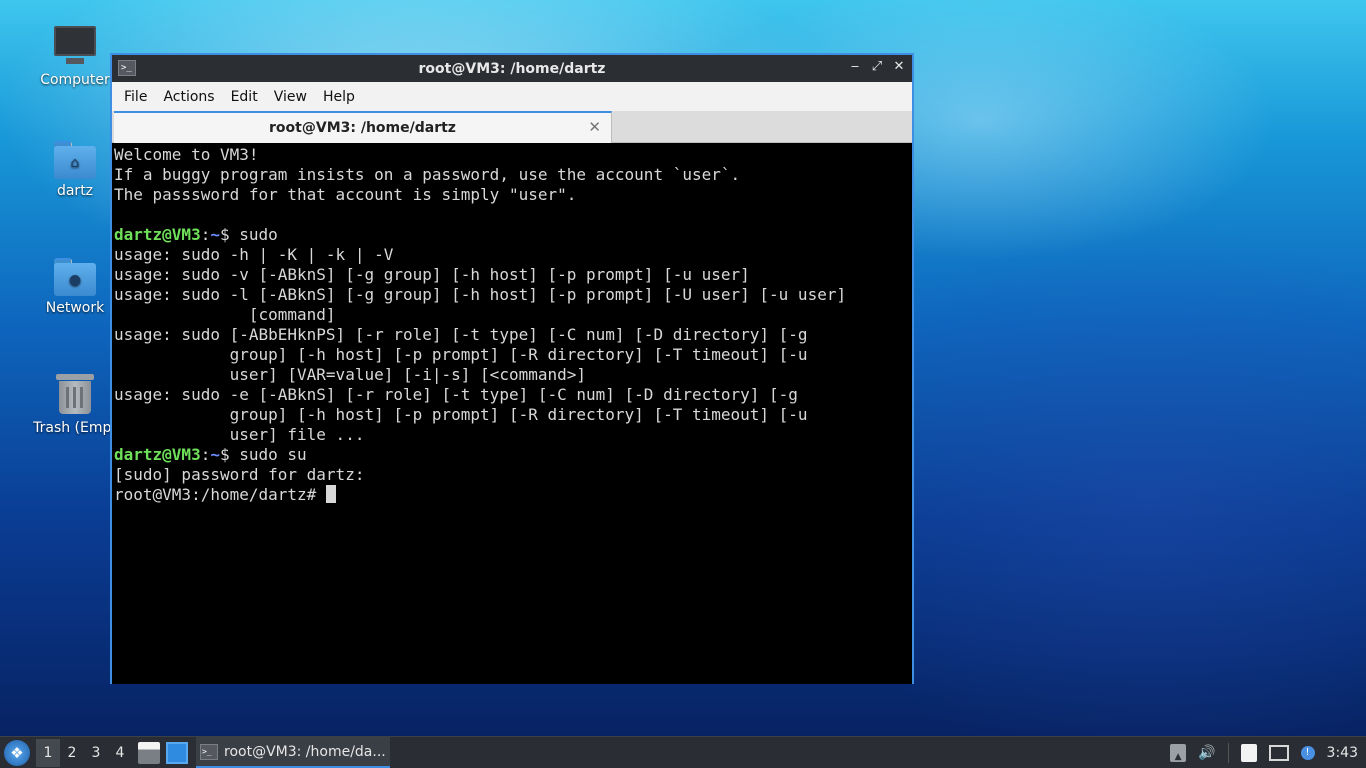 Image resolution: width=1366 pixels, height=768 pixels. I want to click on terminal-text: $ sudo, so click(248, 234).